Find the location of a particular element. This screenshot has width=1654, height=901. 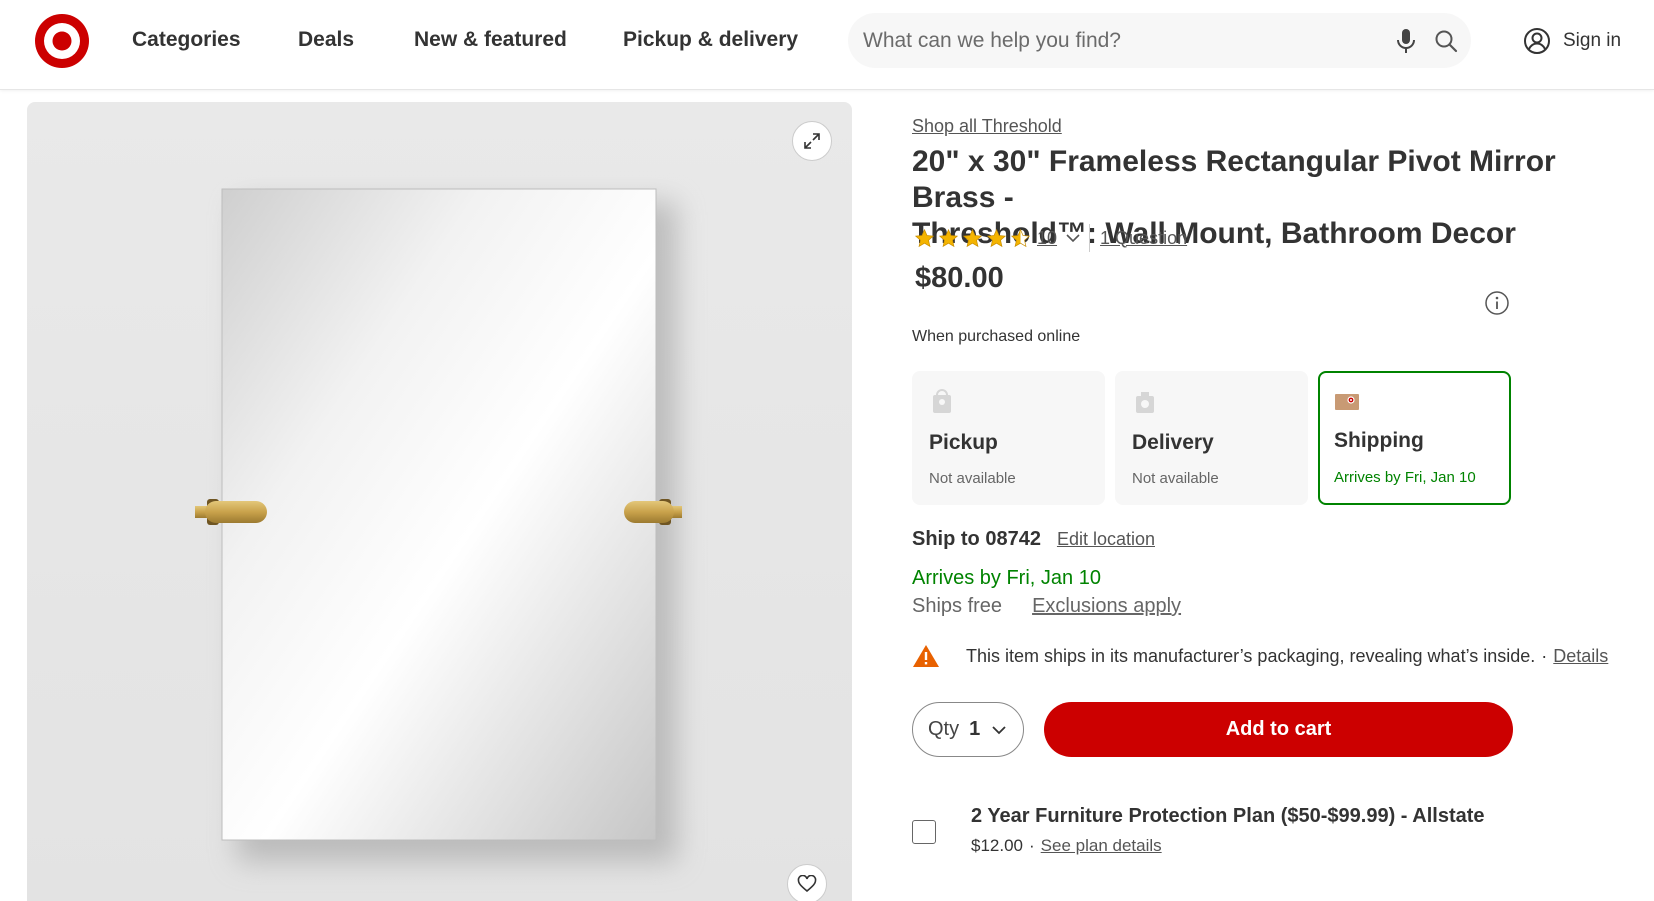

fulfillment-status: Arrives by Fri, Jan 10 is located at coordinates (1405, 477).